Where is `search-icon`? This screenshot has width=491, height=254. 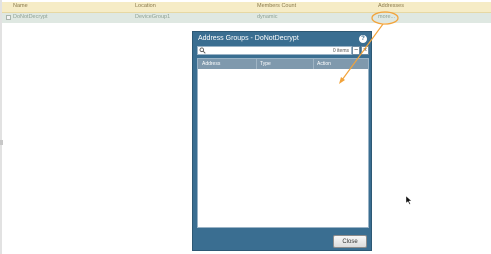 search-icon is located at coordinates (202, 50).